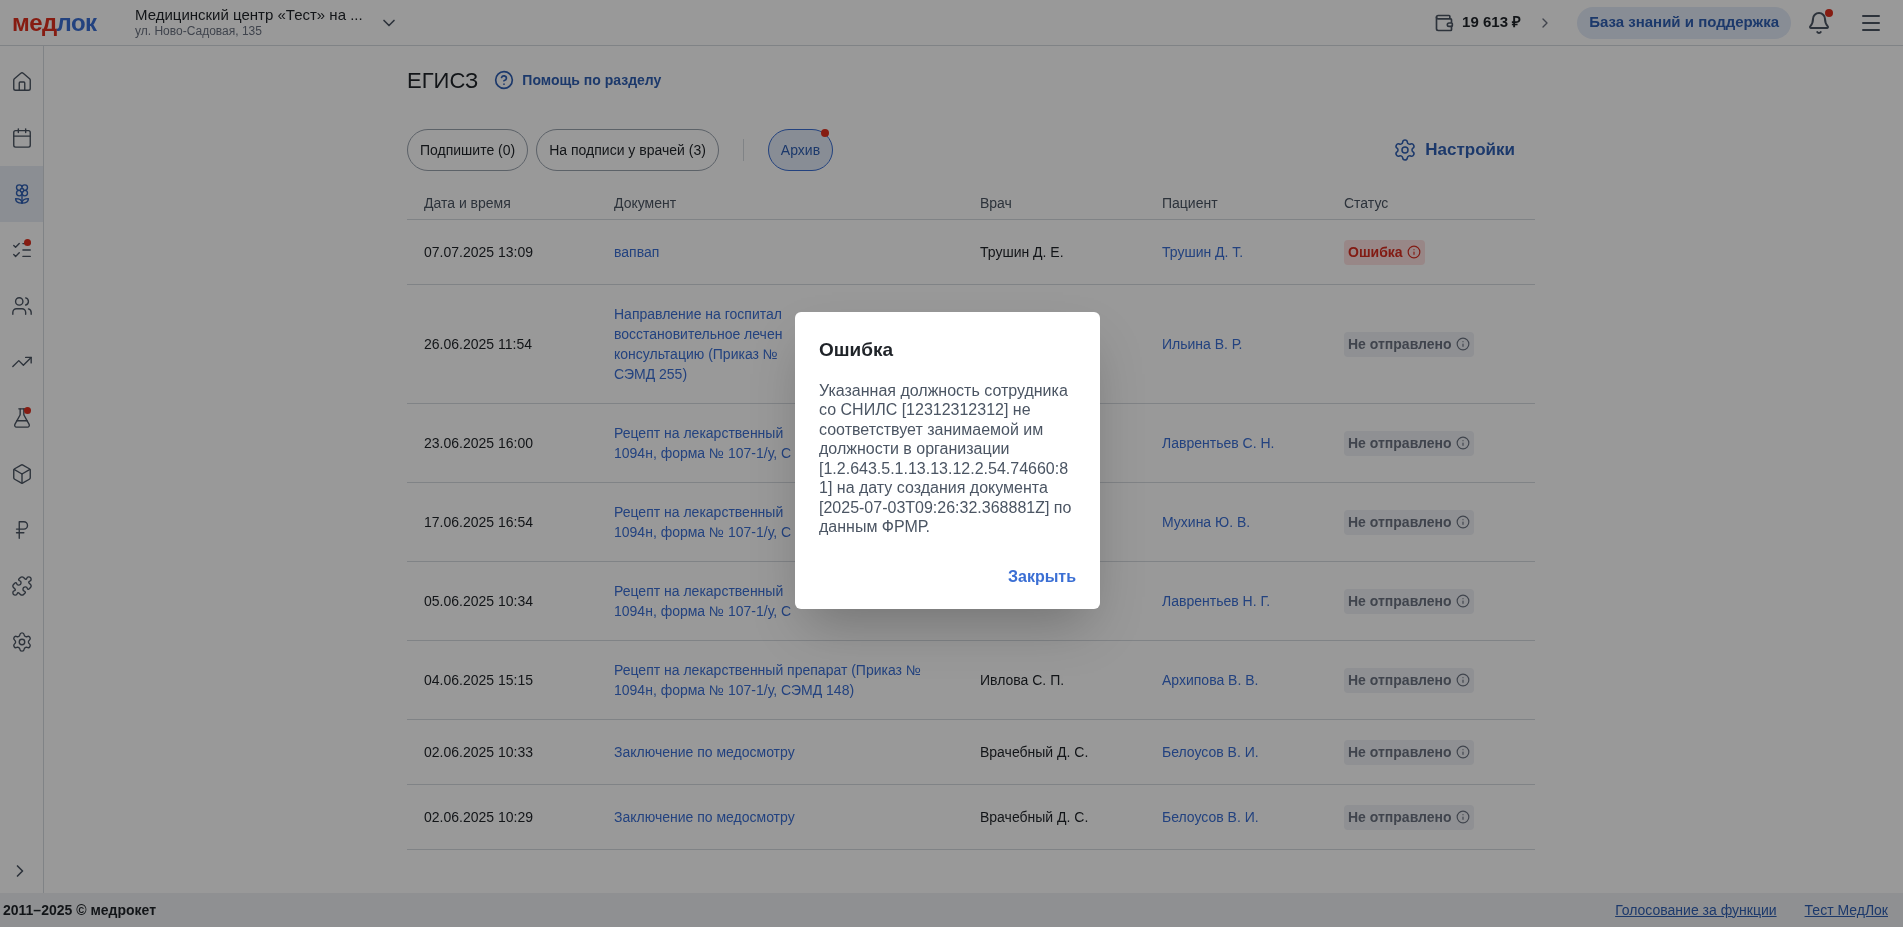 This screenshot has width=1903, height=927. I want to click on bell-icon, so click(1819, 22).